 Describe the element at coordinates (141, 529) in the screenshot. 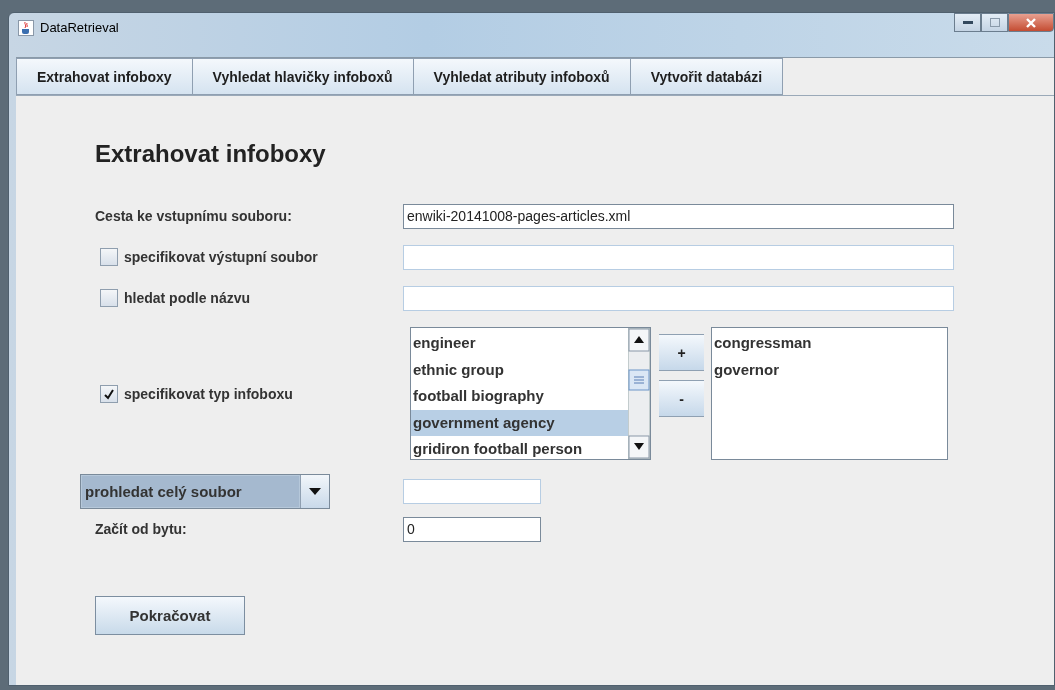

I see `field-label: Začít od bytu:` at that location.